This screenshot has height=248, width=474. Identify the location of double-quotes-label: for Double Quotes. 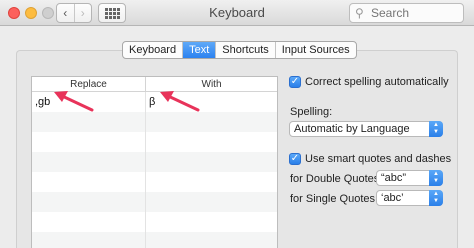
(335, 179).